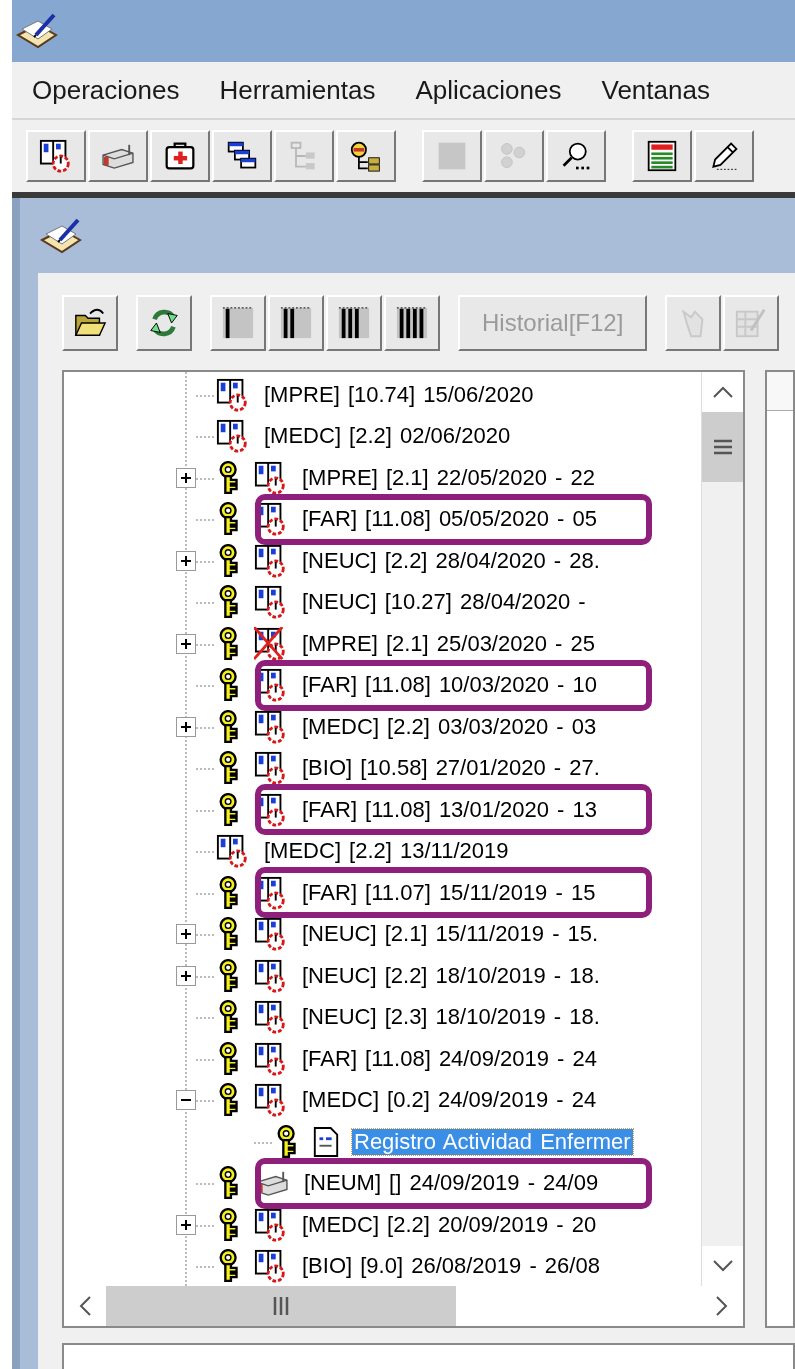 The height and width of the screenshot is (1369, 795). I want to click on tree-item: [NEUC] [2.2] 18/10/2019 - 18., so click(451, 975).